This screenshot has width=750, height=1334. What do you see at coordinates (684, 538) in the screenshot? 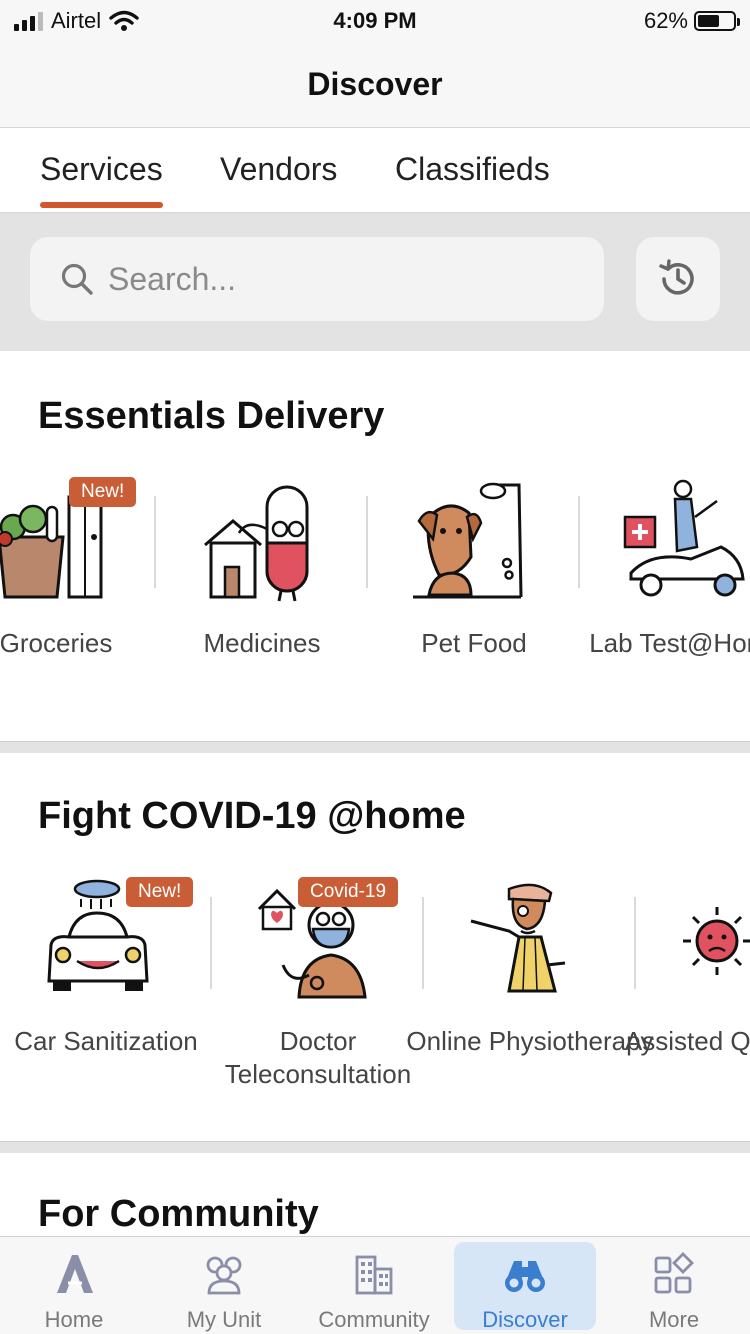
I see `lab-test-icon` at bounding box center [684, 538].